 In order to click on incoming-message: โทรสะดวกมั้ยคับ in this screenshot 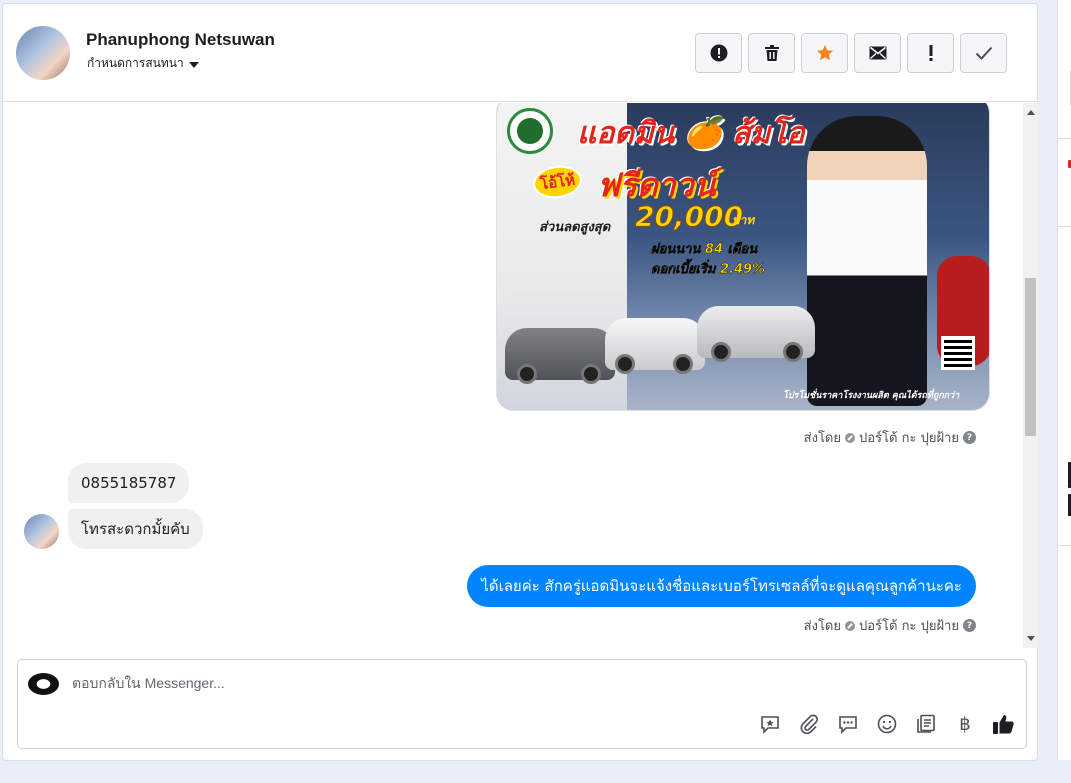, I will do `click(135, 529)`.